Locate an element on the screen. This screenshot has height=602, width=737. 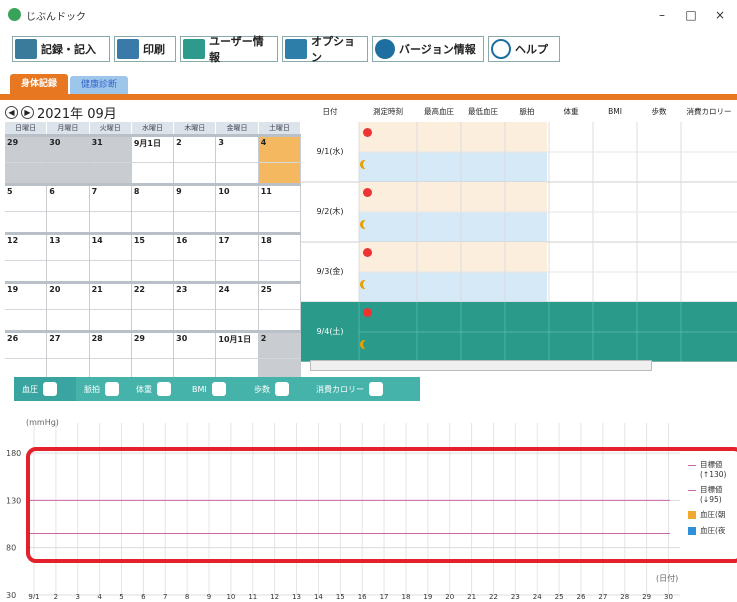
version-info-button: バージョン情報 is located at coordinates (428, 49).